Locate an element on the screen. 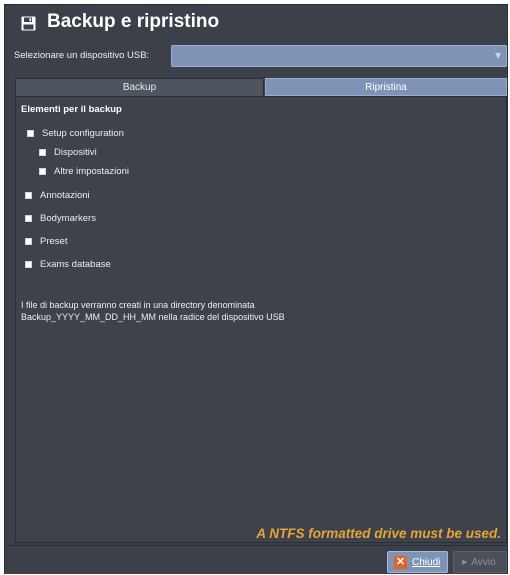  option-annotazioni: Annotazioni is located at coordinates (57, 195).